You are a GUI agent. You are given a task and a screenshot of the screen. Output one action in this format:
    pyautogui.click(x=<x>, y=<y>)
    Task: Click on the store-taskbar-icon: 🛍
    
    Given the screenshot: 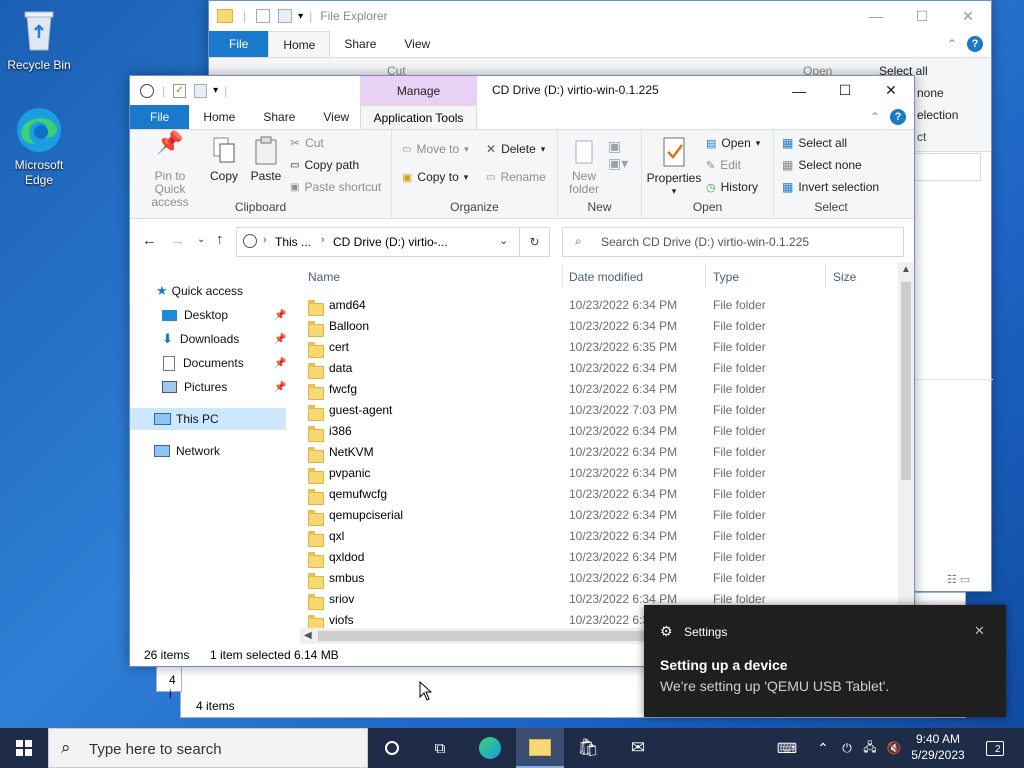 What is the action you would take?
    pyautogui.click(x=588, y=748)
    